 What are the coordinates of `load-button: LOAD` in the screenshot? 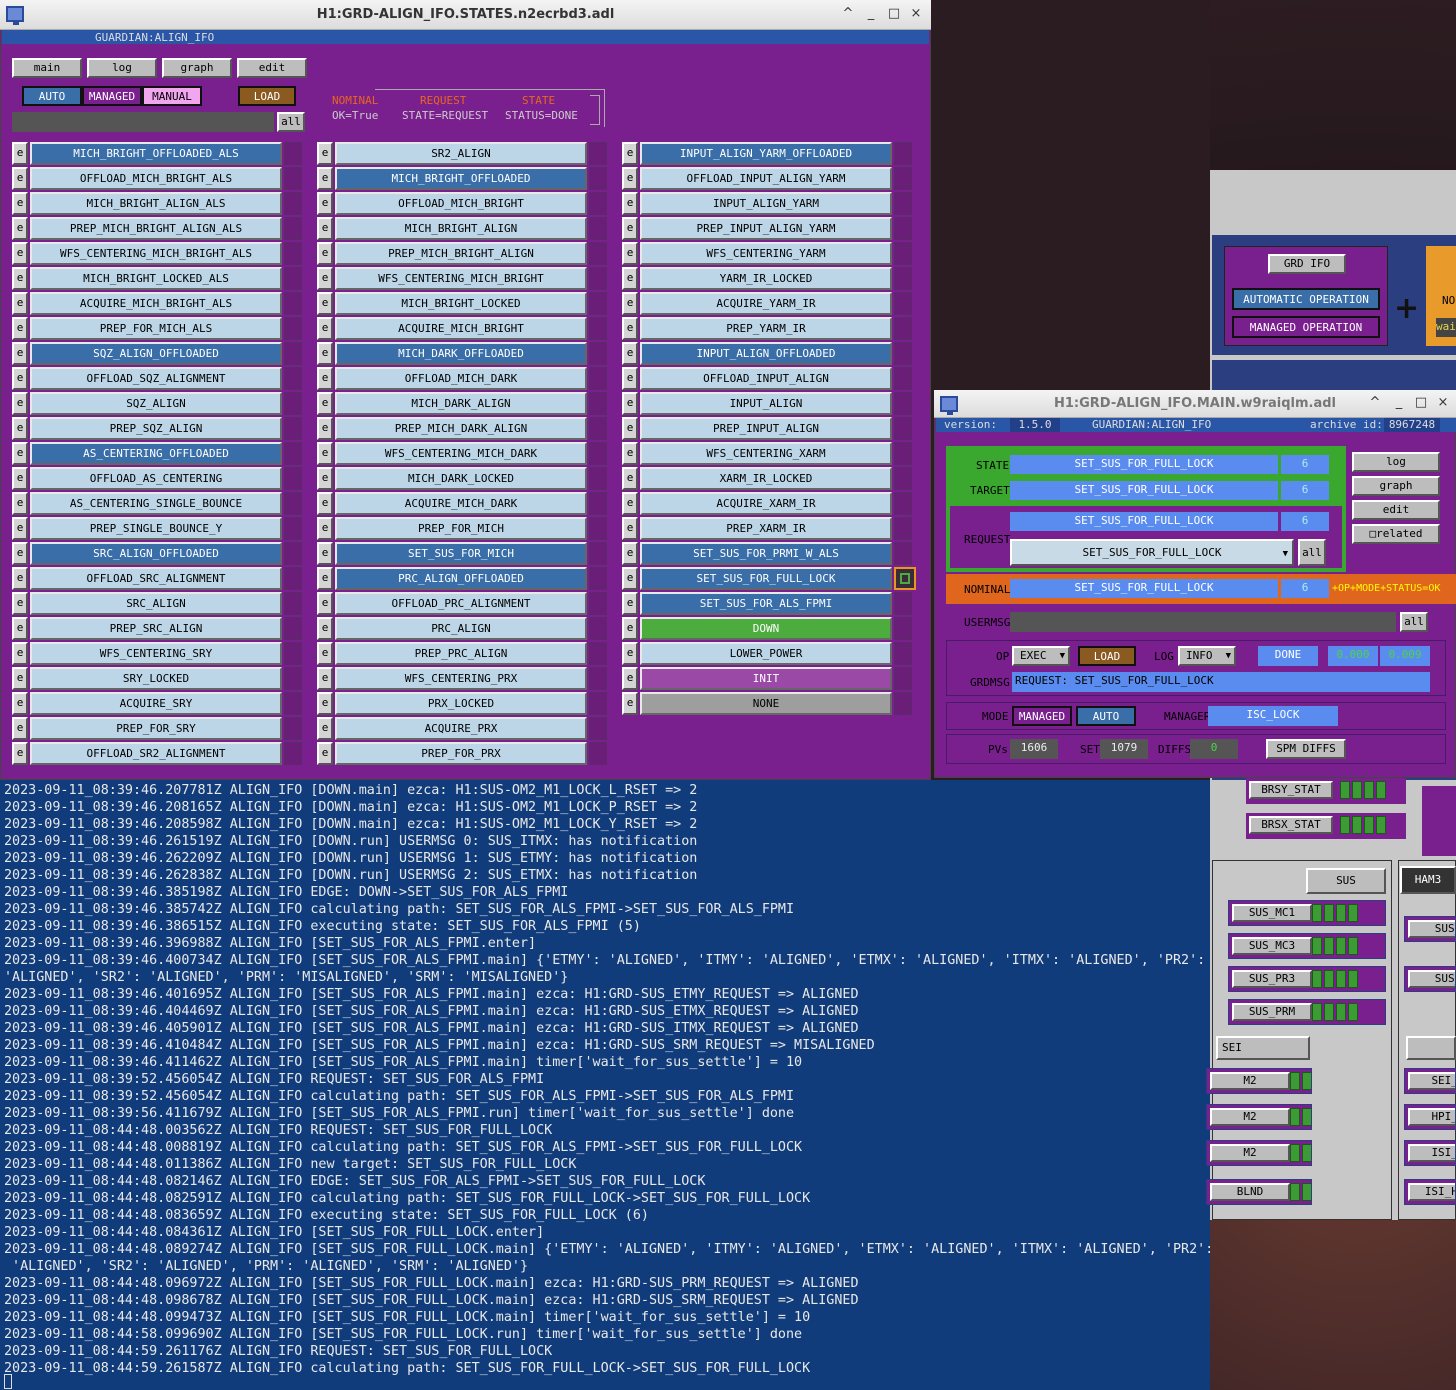 It's located at (267, 96).